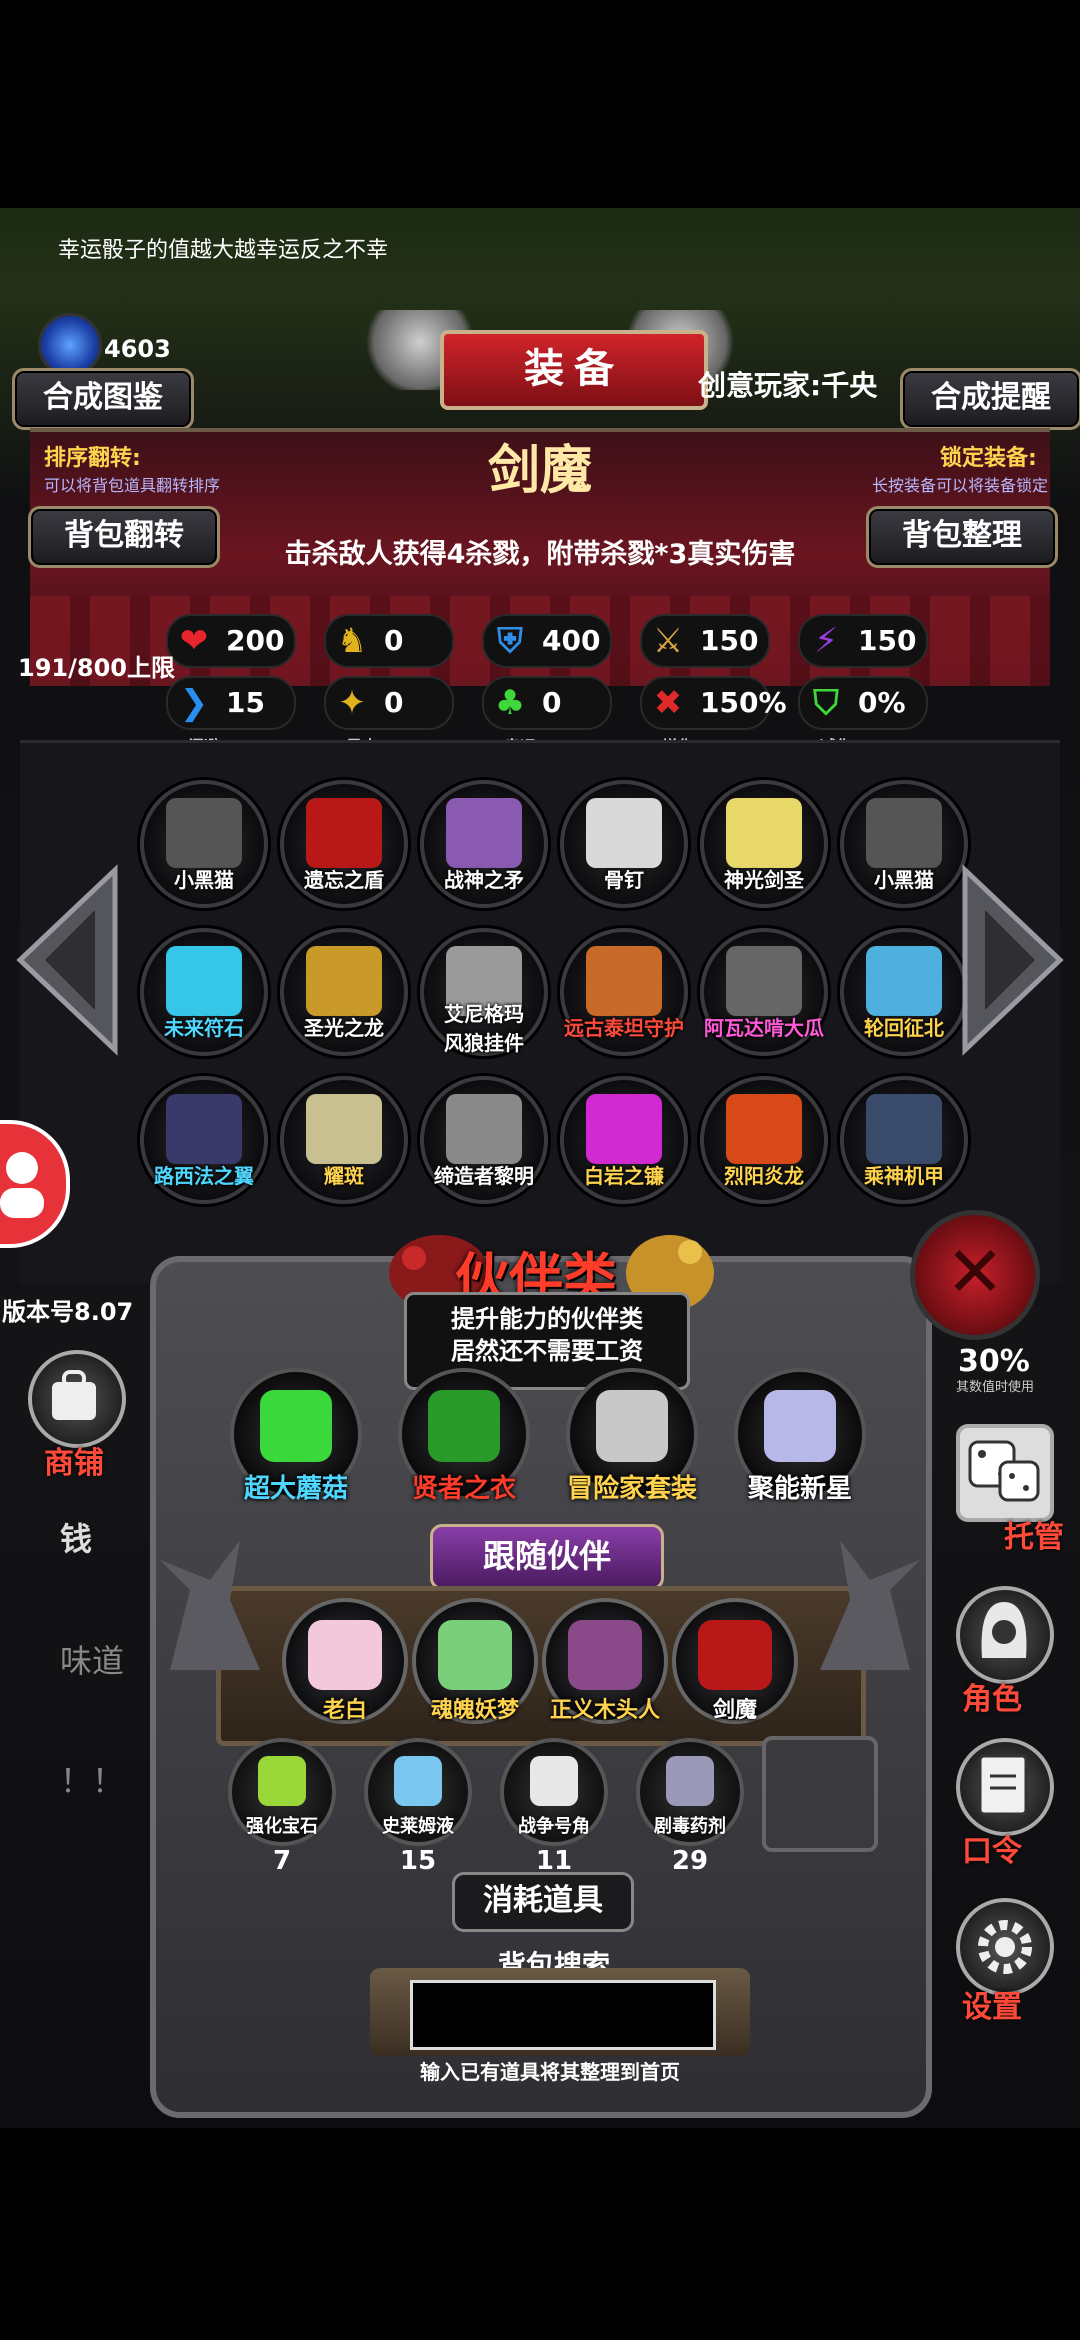 Image resolution: width=1080 pixels, height=2340 pixels. I want to click on equip-slot: 路西法之翼, so click(204, 1140).